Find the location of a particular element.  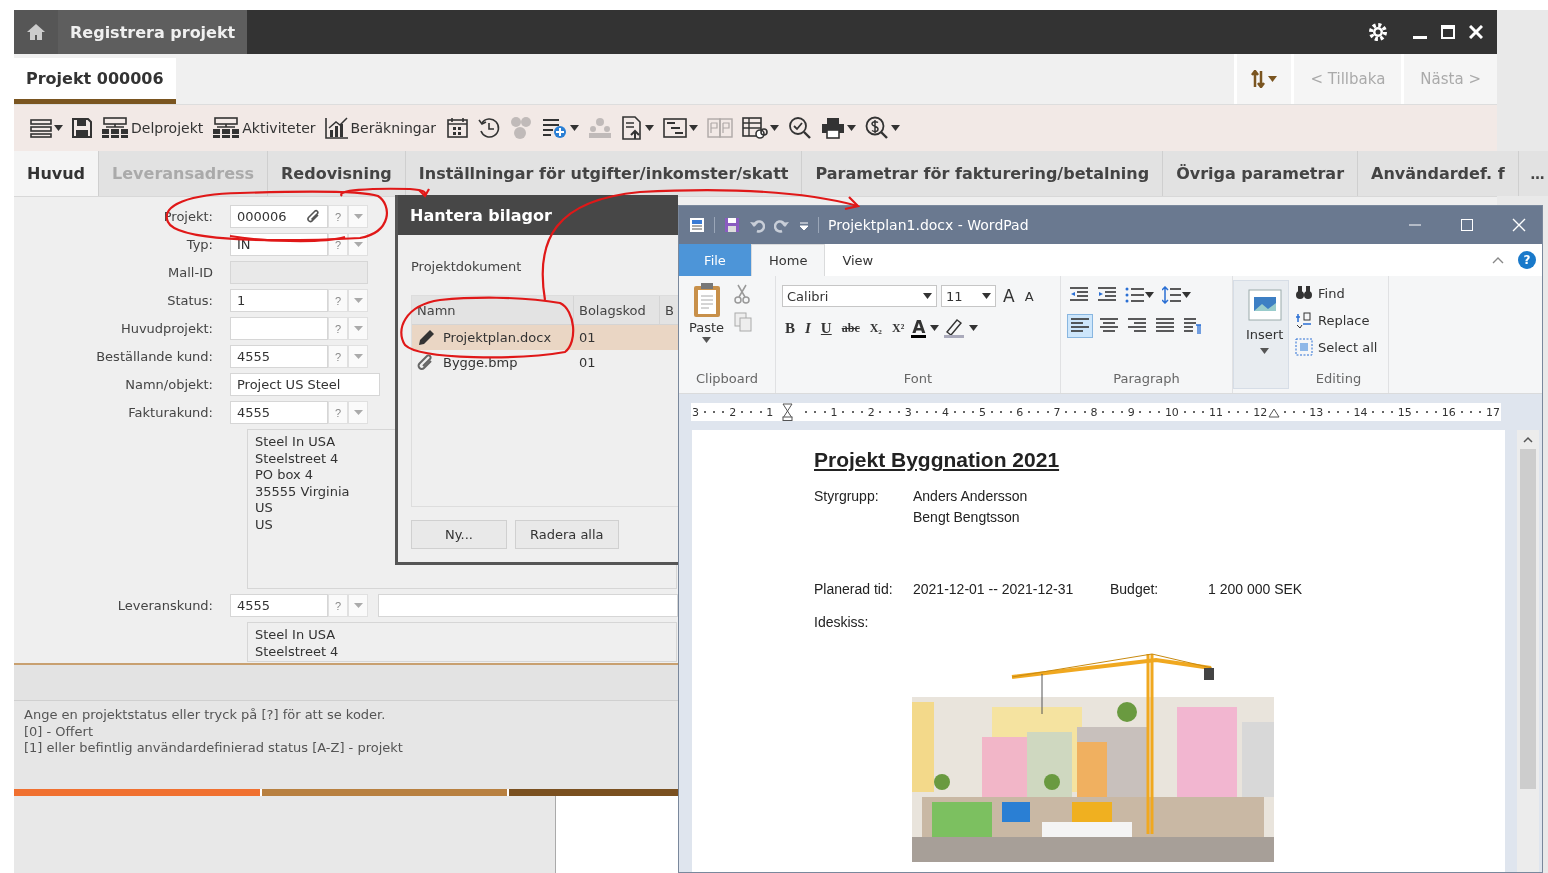

grow-font-button: A is located at coordinates (1009, 296).